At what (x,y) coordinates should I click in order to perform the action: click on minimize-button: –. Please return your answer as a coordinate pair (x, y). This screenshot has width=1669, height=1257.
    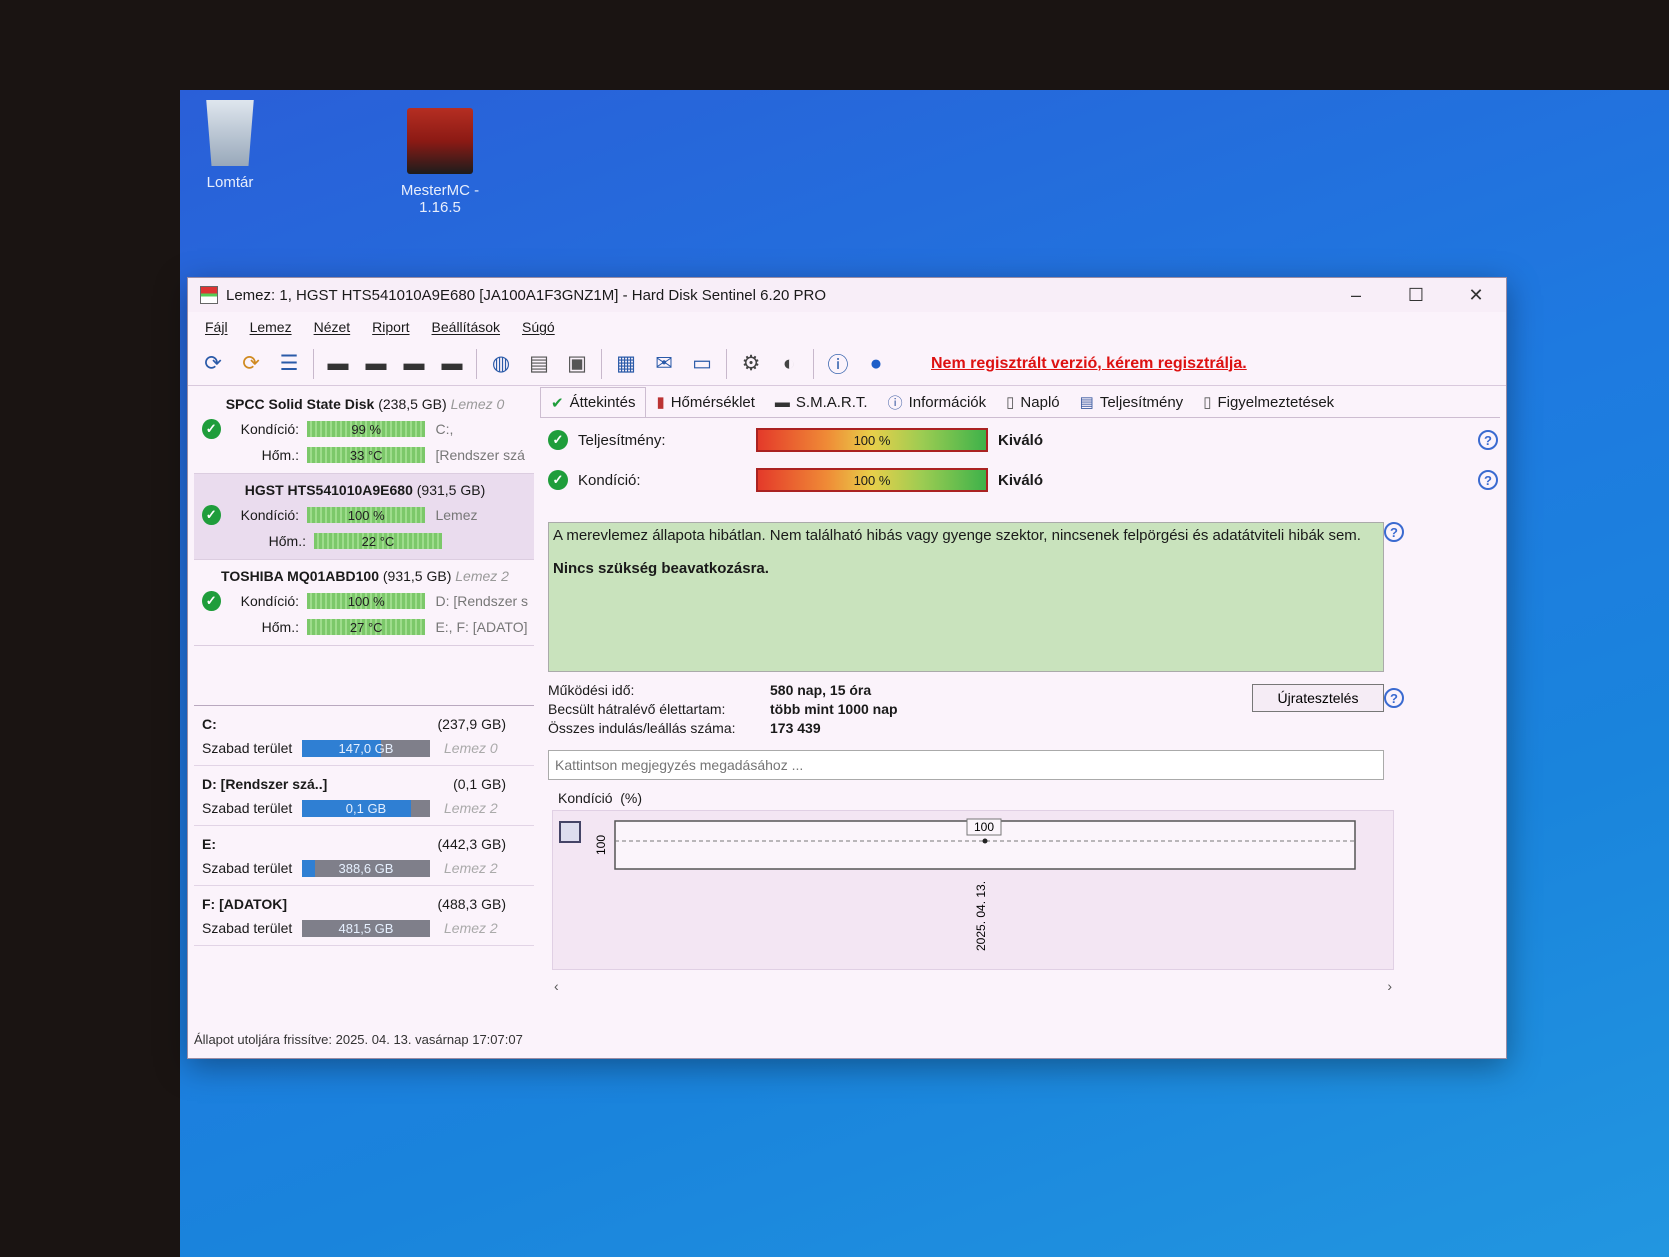
    Looking at the image, I should click on (1356, 295).